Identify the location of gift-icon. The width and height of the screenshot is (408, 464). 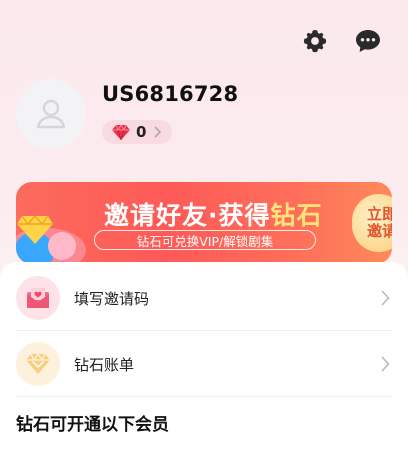
(51, 239).